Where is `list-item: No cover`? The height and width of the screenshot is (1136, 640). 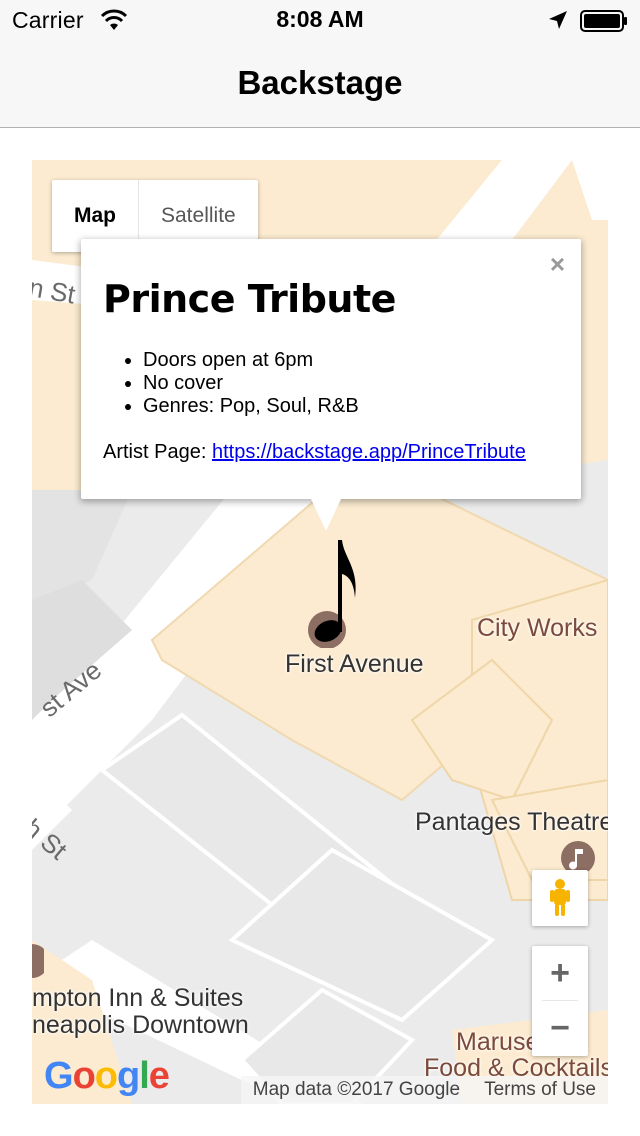 list-item: No cover is located at coordinates (251, 383).